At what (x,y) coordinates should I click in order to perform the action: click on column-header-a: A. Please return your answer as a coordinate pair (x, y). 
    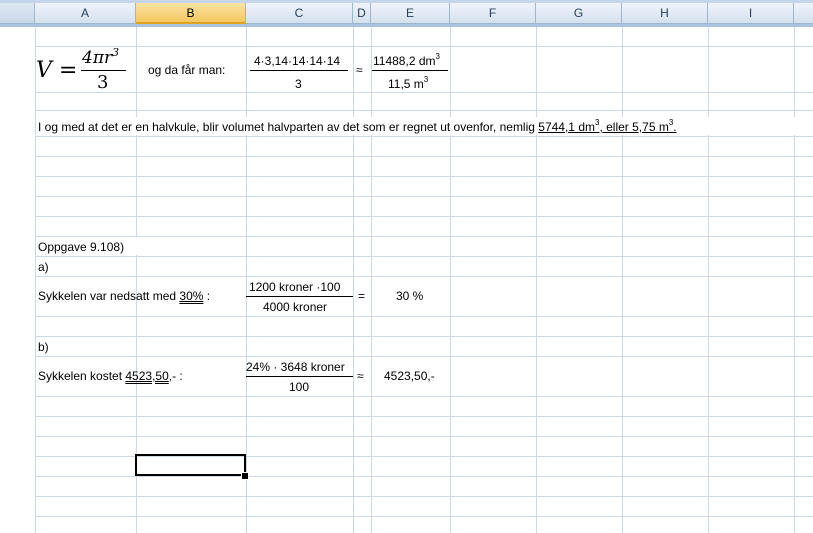
    Looking at the image, I should click on (85, 13).